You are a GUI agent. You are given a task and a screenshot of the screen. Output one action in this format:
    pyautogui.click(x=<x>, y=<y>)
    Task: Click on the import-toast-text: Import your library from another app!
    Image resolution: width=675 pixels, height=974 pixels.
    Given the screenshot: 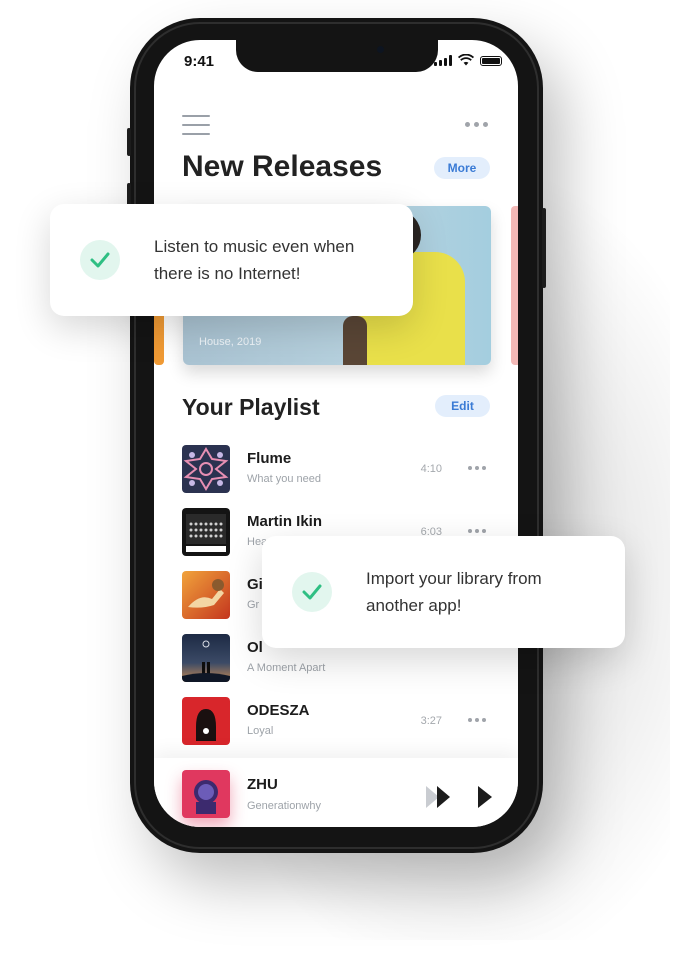 What is the action you would take?
    pyautogui.click(x=454, y=592)
    